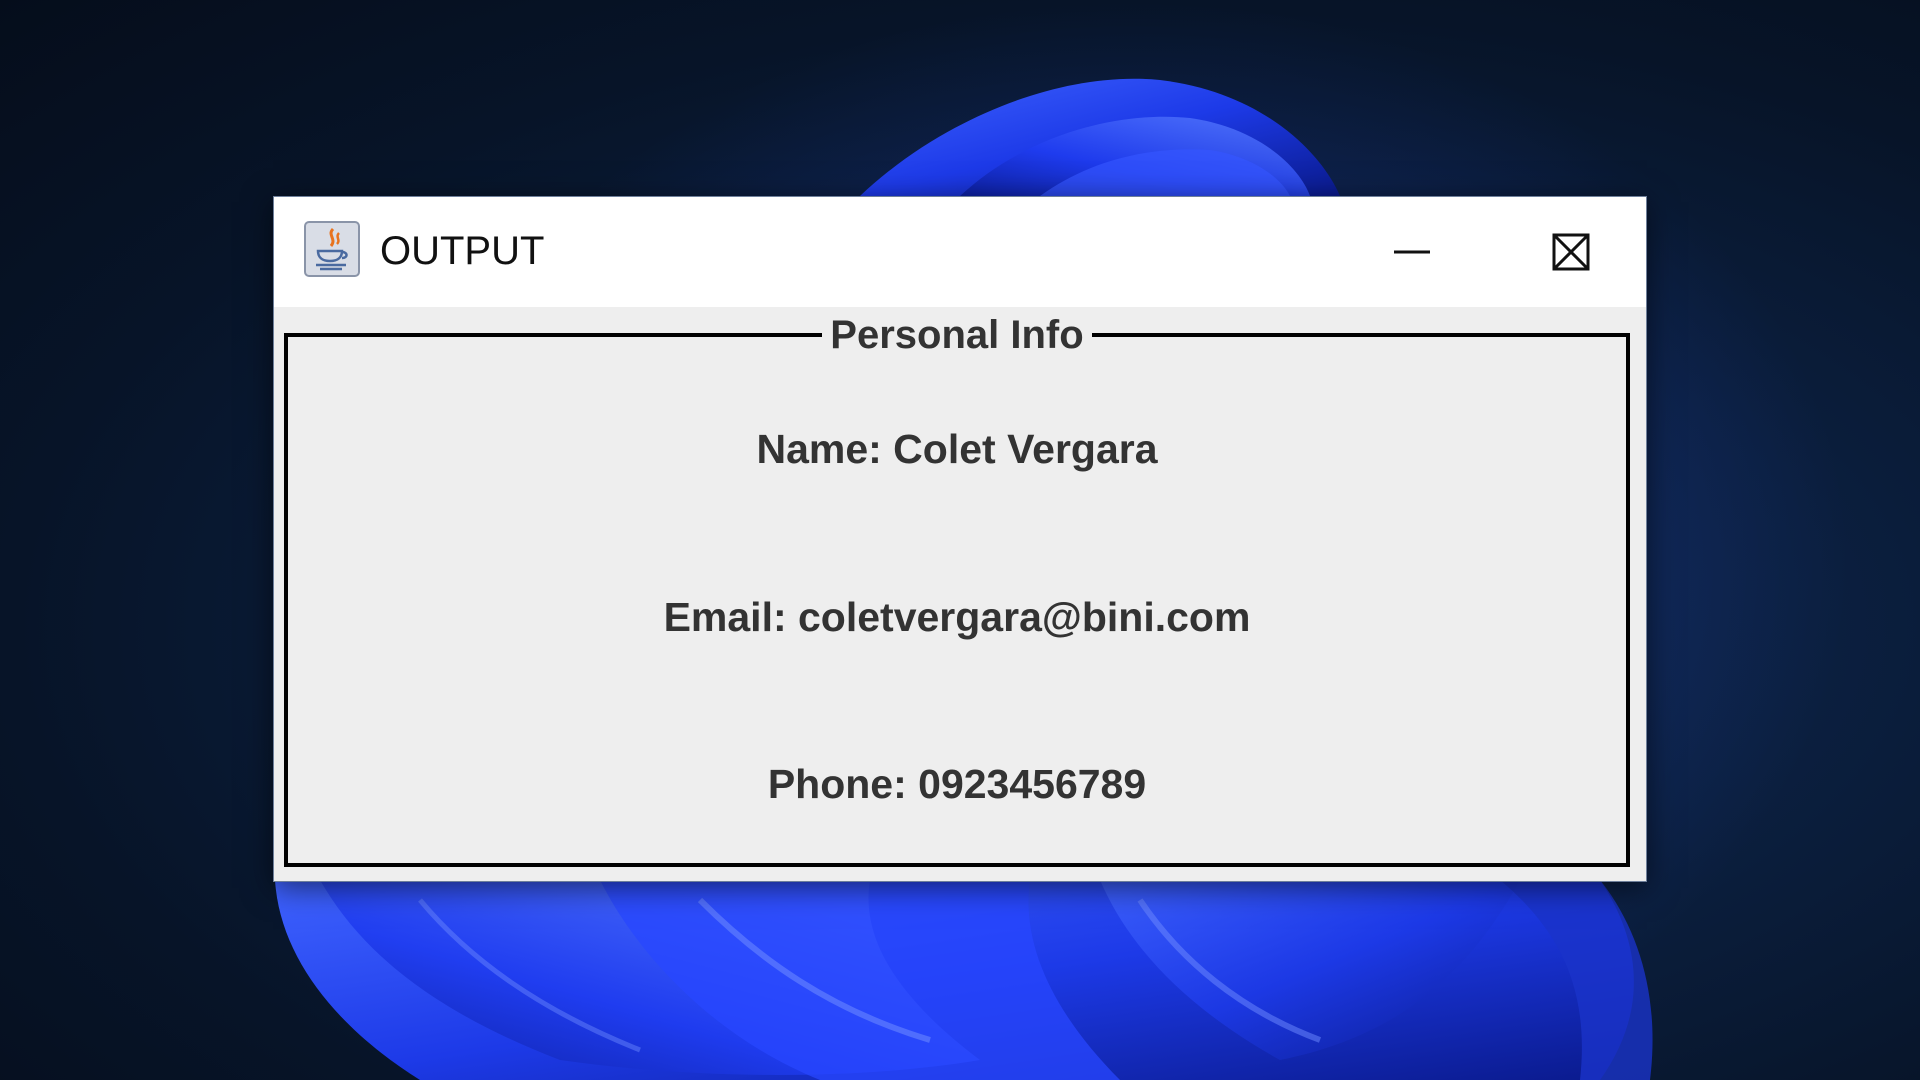 This screenshot has height=1080, width=1920. I want to click on panel-legend-text: Personal Info, so click(957, 335).